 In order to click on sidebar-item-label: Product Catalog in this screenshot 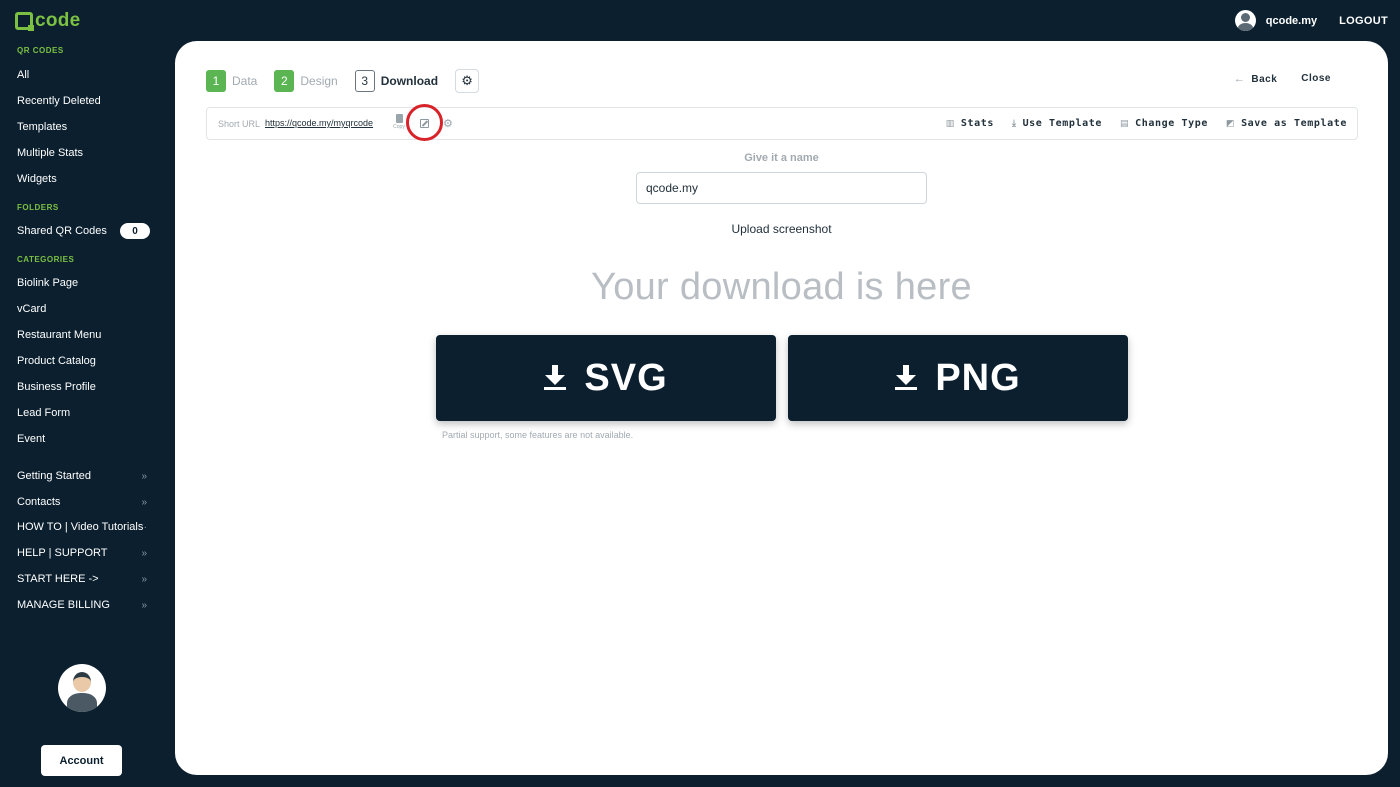, I will do `click(56, 361)`.